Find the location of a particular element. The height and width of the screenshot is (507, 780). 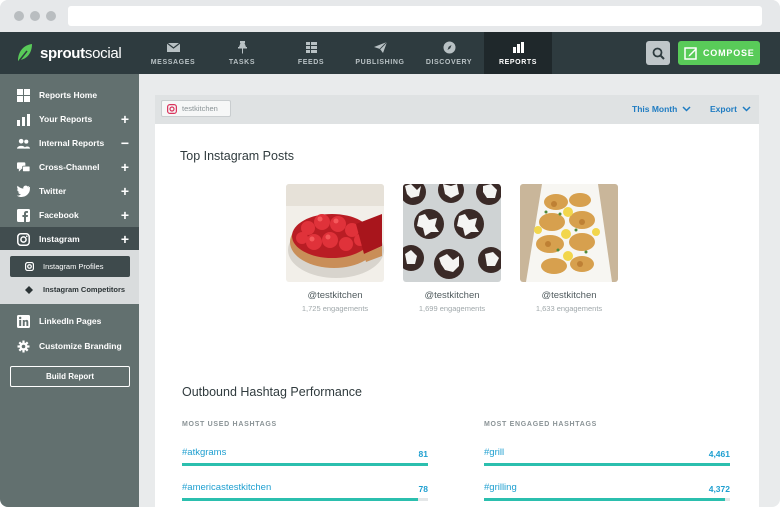

minus-icon: − is located at coordinates (125, 143).